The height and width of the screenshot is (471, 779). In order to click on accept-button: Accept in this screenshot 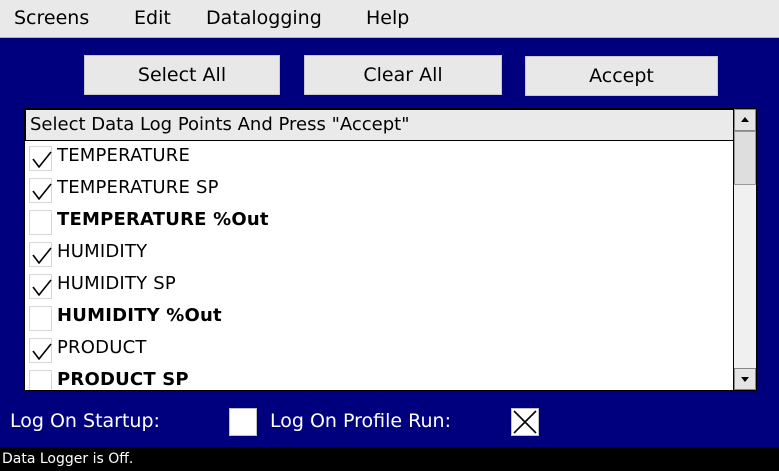, I will do `click(621, 76)`.